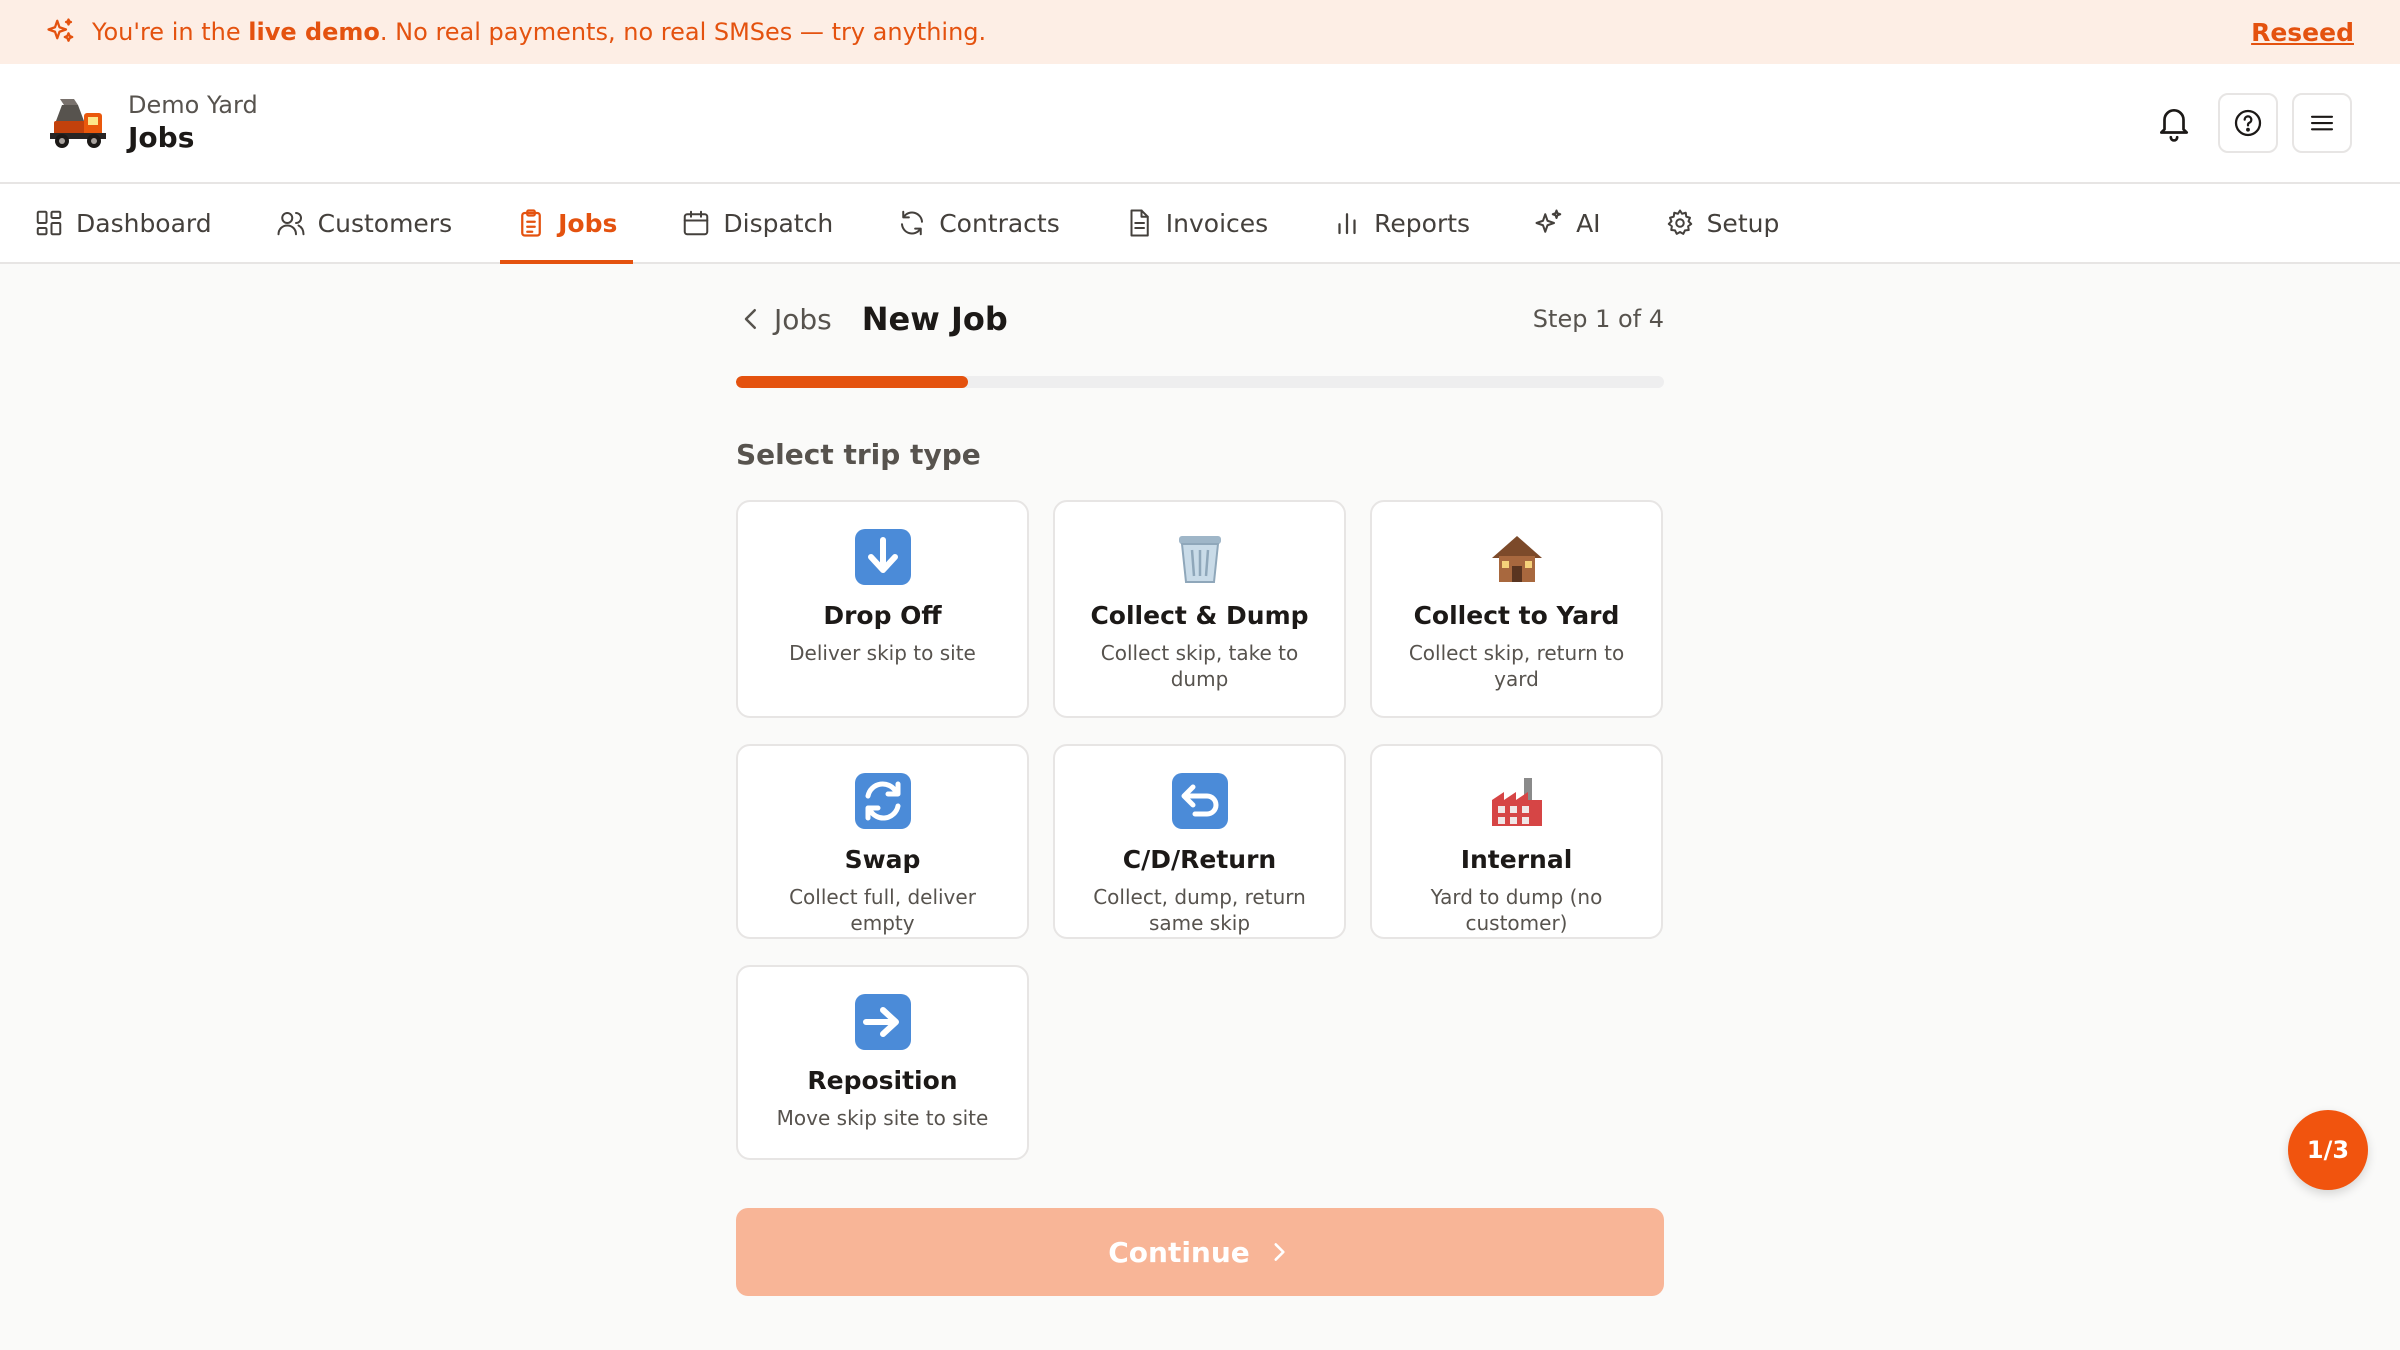  I want to click on tab-dispatch: Dispatch, so click(757, 223).